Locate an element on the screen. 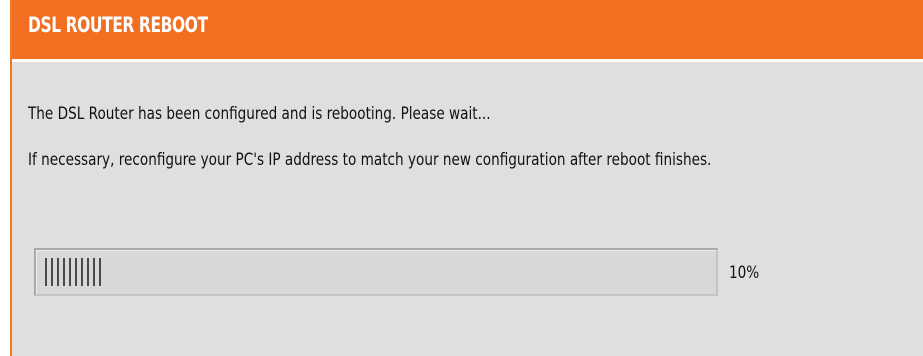  reboot-progress-bar is located at coordinates (376, 272).